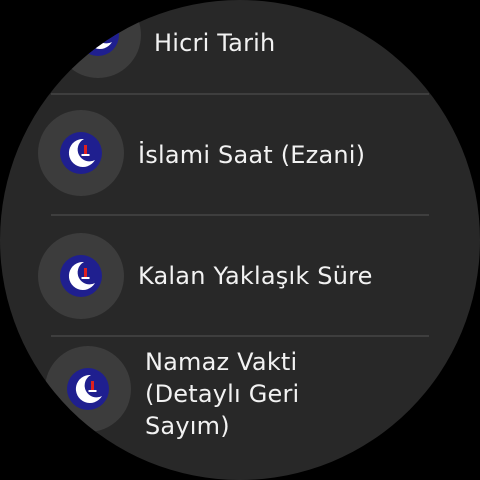 The width and height of the screenshot is (480, 480). I want to click on list-item-label-line: (Detaylı Geri, so click(222, 394).